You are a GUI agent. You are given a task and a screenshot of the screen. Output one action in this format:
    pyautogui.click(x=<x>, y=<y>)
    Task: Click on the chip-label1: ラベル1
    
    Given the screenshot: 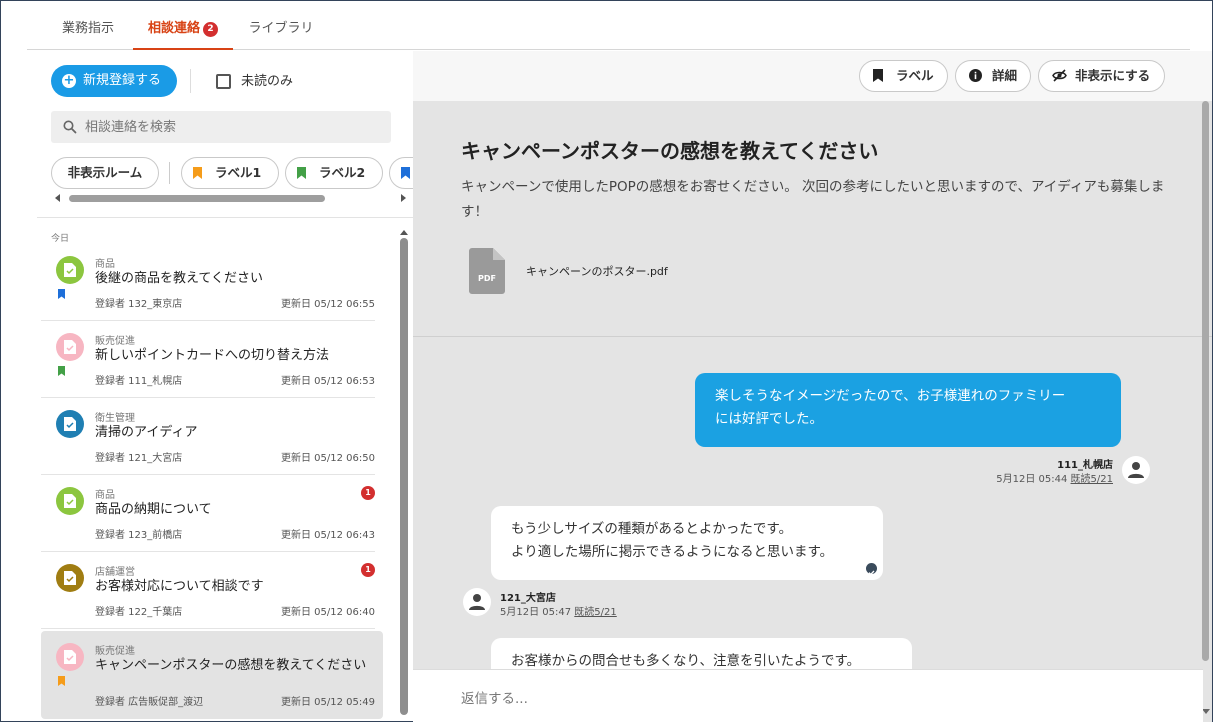 What is the action you would take?
    pyautogui.click(x=230, y=173)
    